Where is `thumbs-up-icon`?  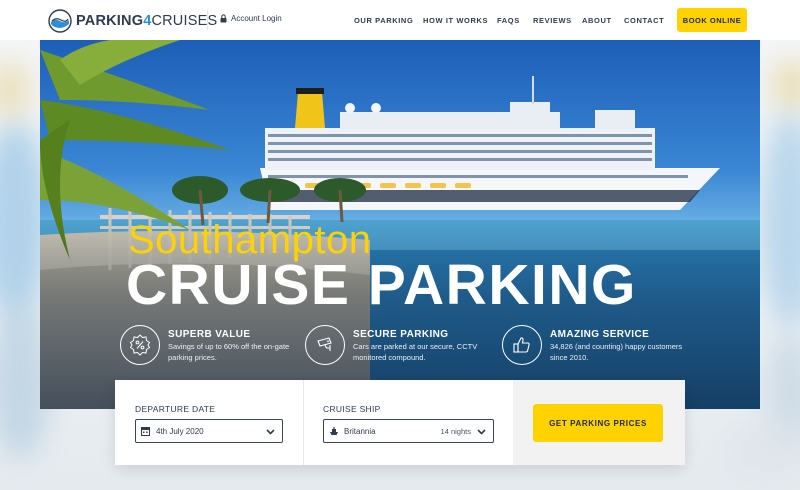
thumbs-up-icon is located at coordinates (521, 345).